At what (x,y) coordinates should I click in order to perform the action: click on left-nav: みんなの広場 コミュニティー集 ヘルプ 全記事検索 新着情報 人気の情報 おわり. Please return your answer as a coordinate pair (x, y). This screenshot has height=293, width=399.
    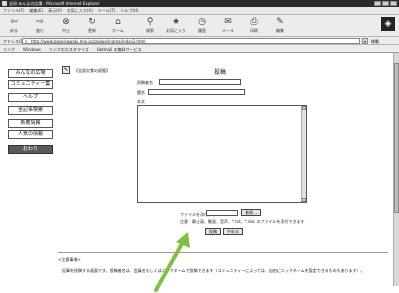
    Looking at the image, I should click on (30, 112).